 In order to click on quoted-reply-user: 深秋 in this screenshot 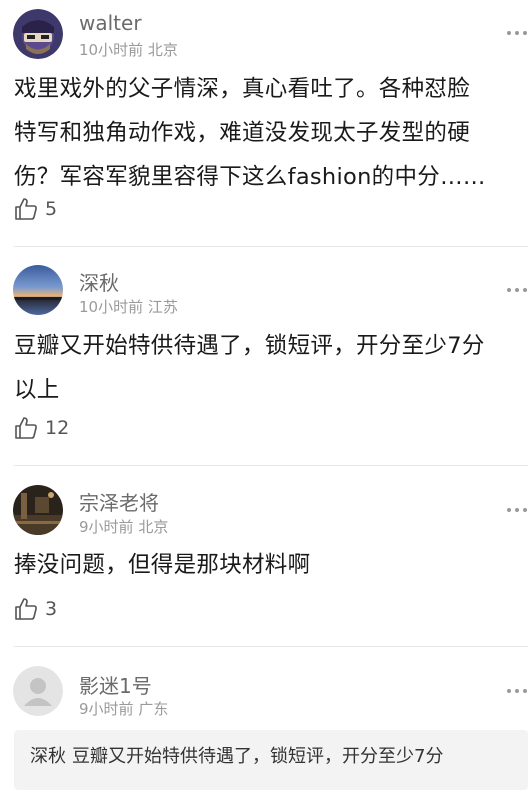, I will do `click(48, 756)`.